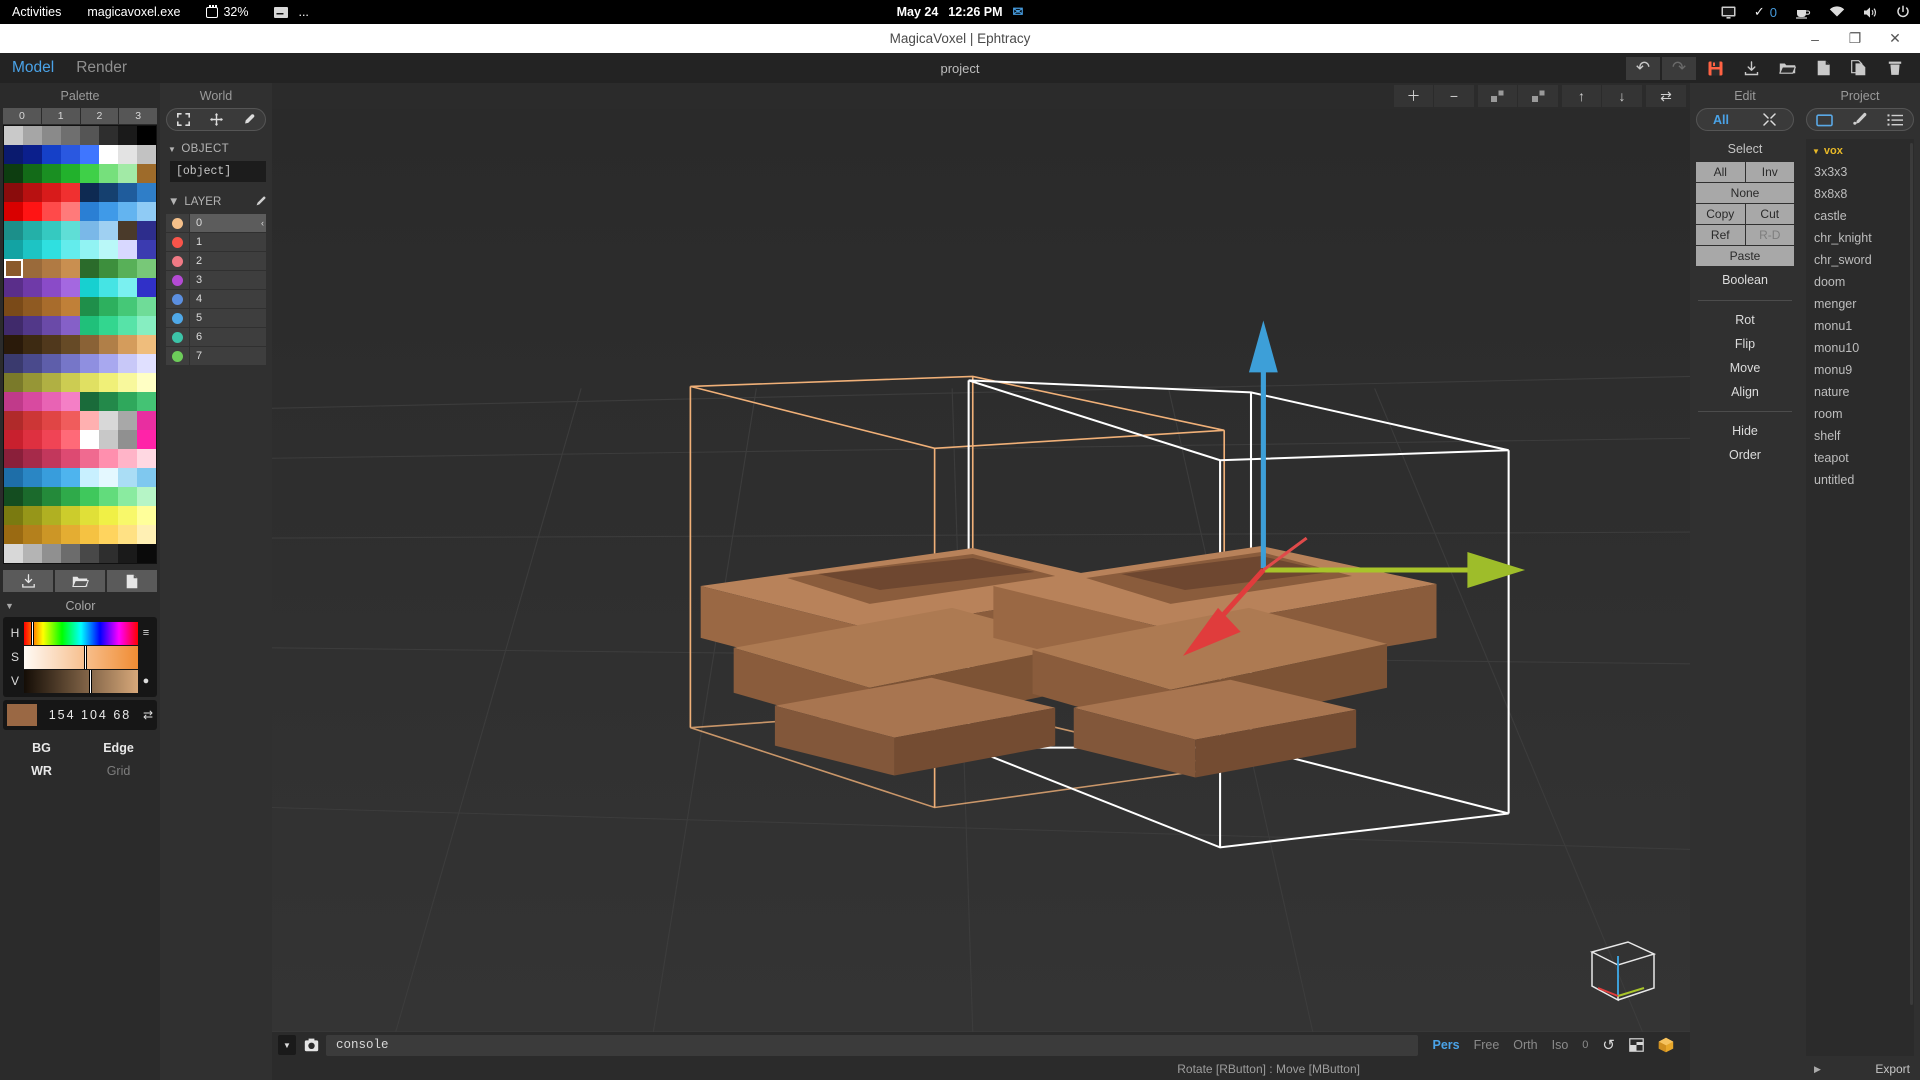  I want to click on toggle-bg: BG, so click(41, 748).